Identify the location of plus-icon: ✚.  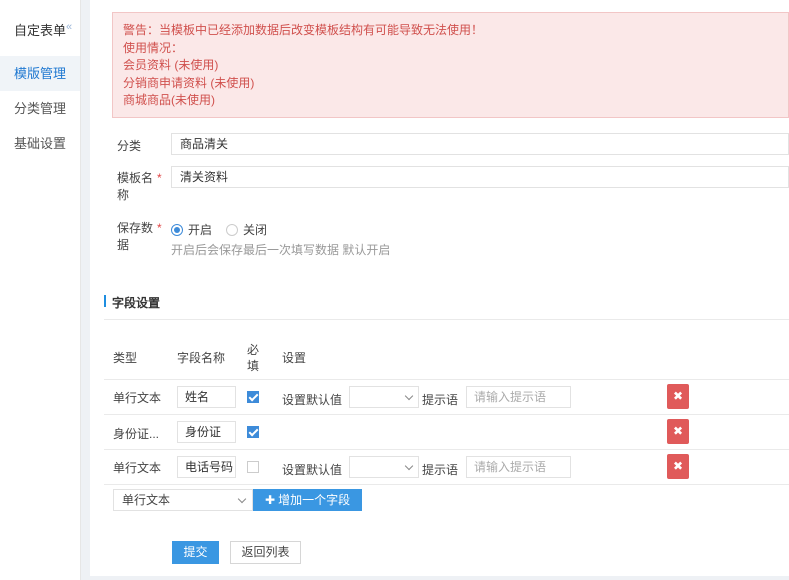
(270, 500).